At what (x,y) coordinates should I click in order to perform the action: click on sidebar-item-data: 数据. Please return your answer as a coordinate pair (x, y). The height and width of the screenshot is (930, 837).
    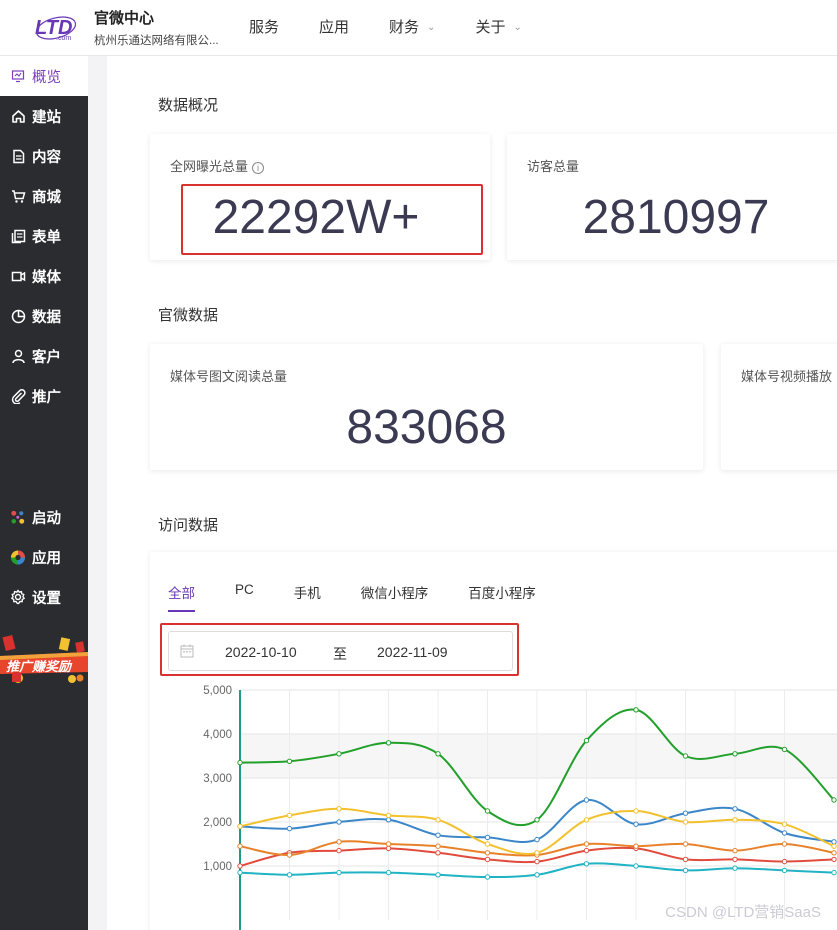
    Looking at the image, I should click on (44, 316).